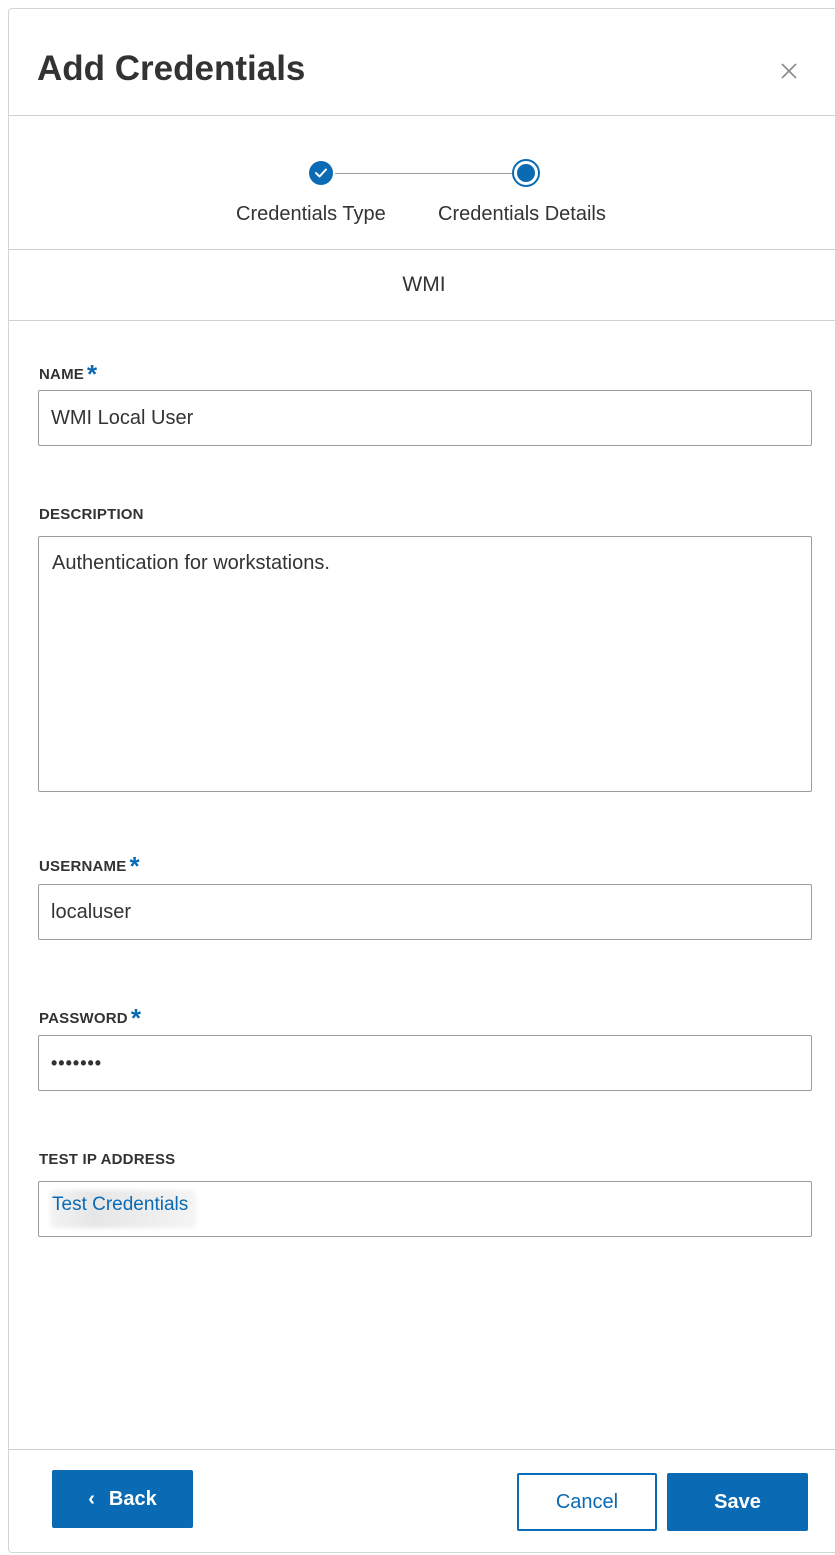  I want to click on credential-type-bar: WMI, so click(422, 285).